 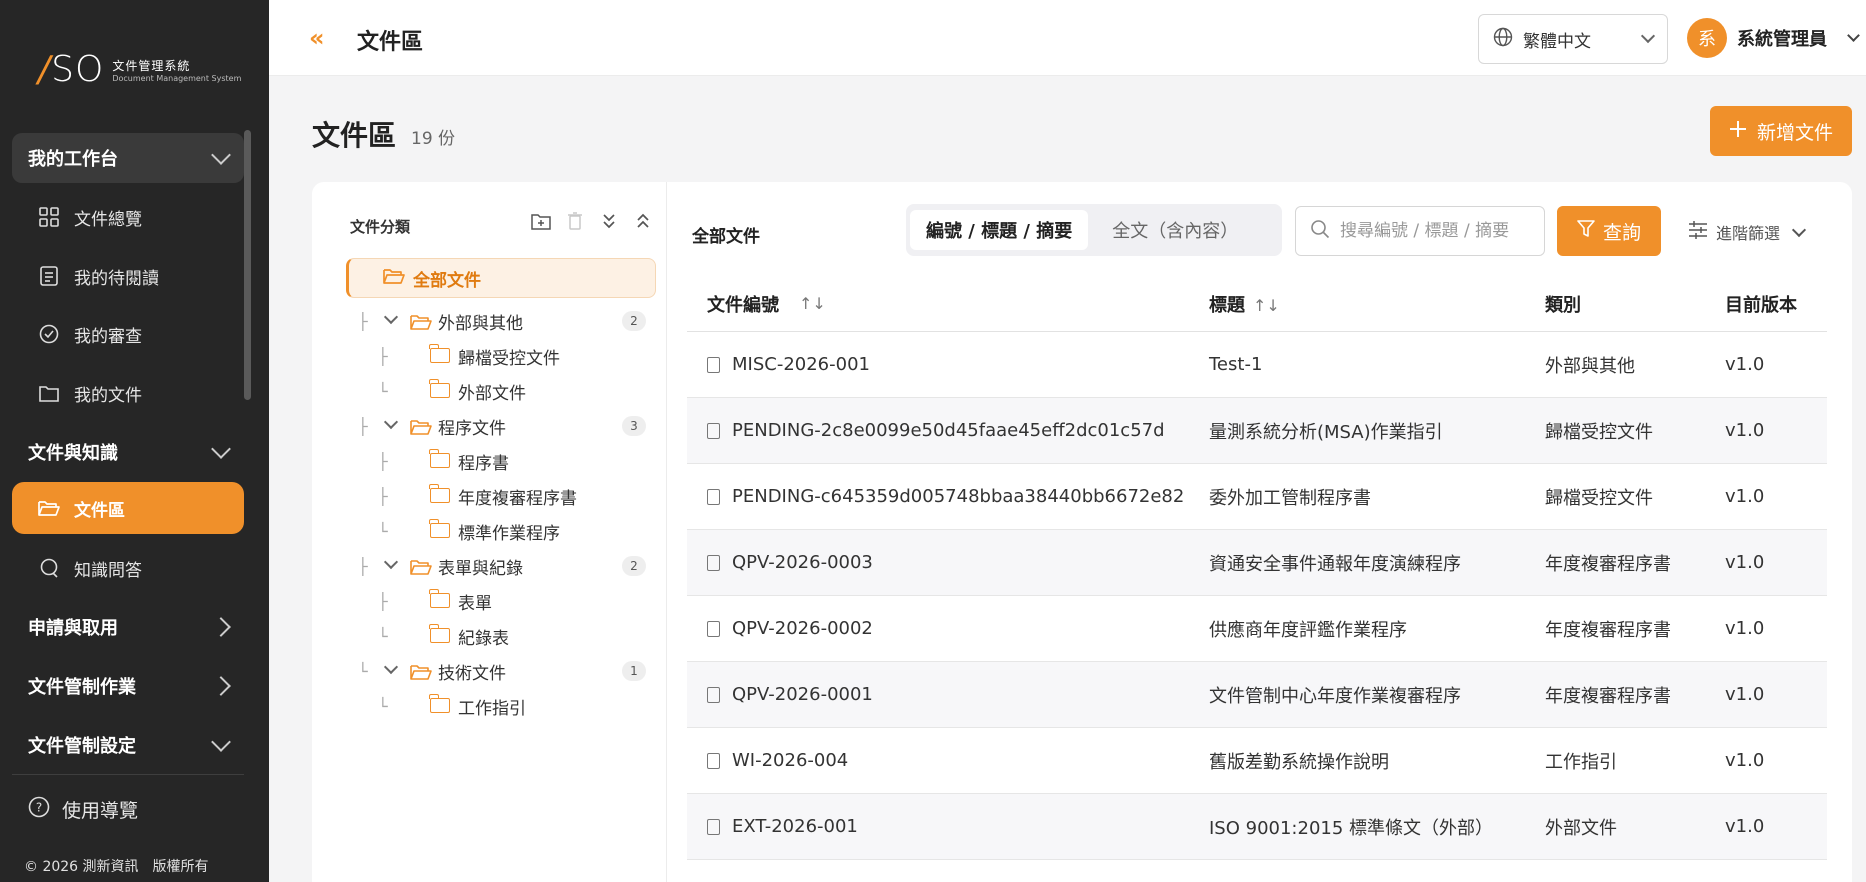 What do you see at coordinates (482, 426) in the screenshot?
I see `tree-item-procedures: ├ 程序文件 3` at bounding box center [482, 426].